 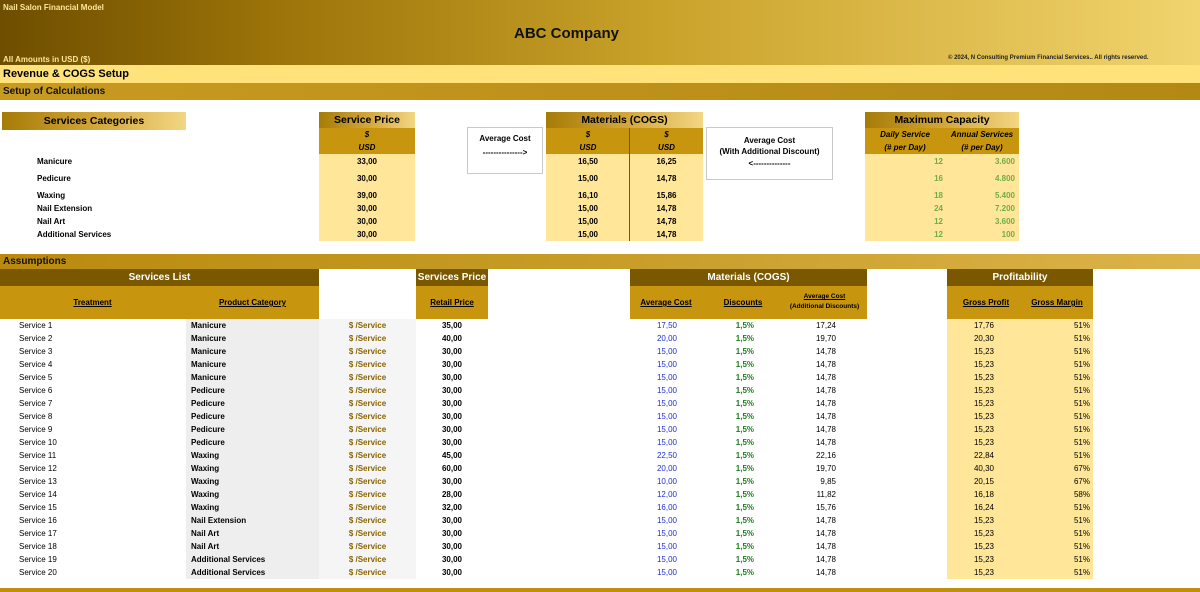 What do you see at coordinates (1020, 302) in the screenshot?
I see `profitability-subheader: Gross Profit Gross Margin` at bounding box center [1020, 302].